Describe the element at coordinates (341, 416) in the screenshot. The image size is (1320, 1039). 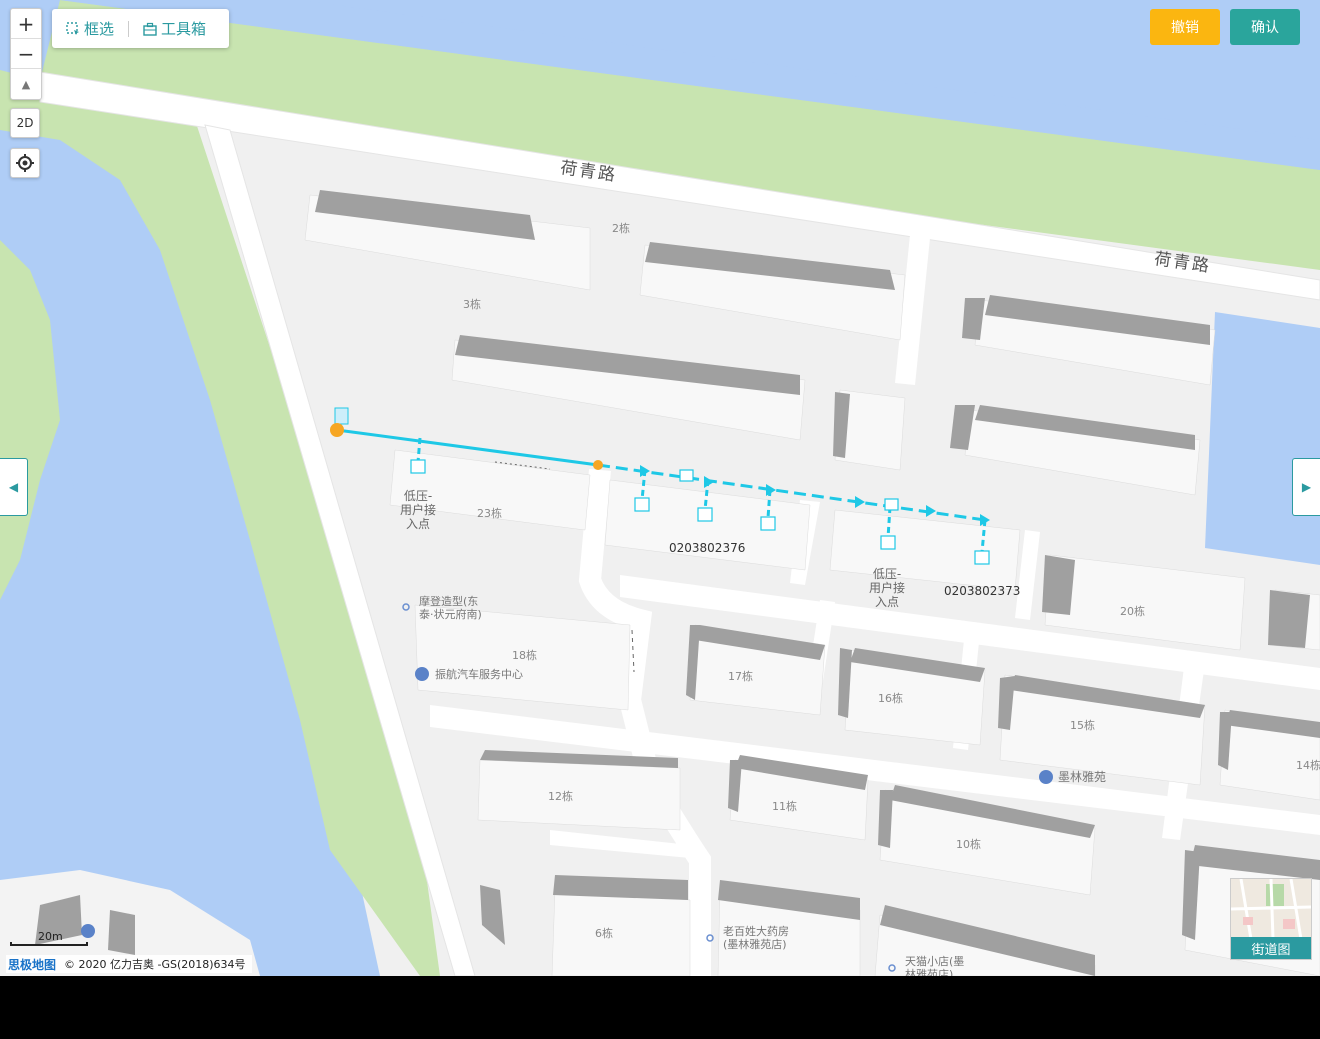
I see `start-marker` at that location.